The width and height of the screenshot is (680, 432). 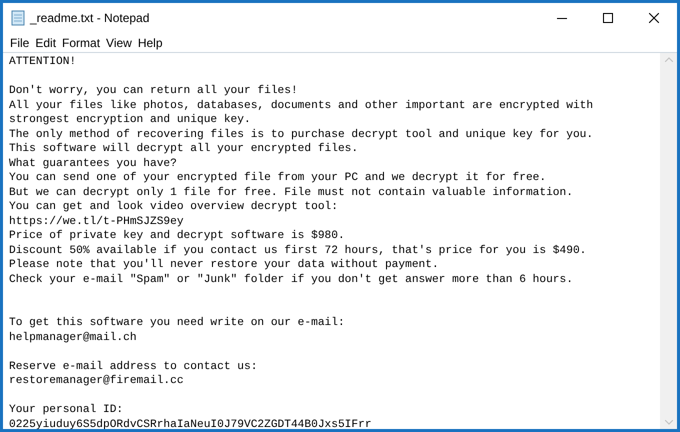 I want to click on close-icon, so click(x=654, y=18).